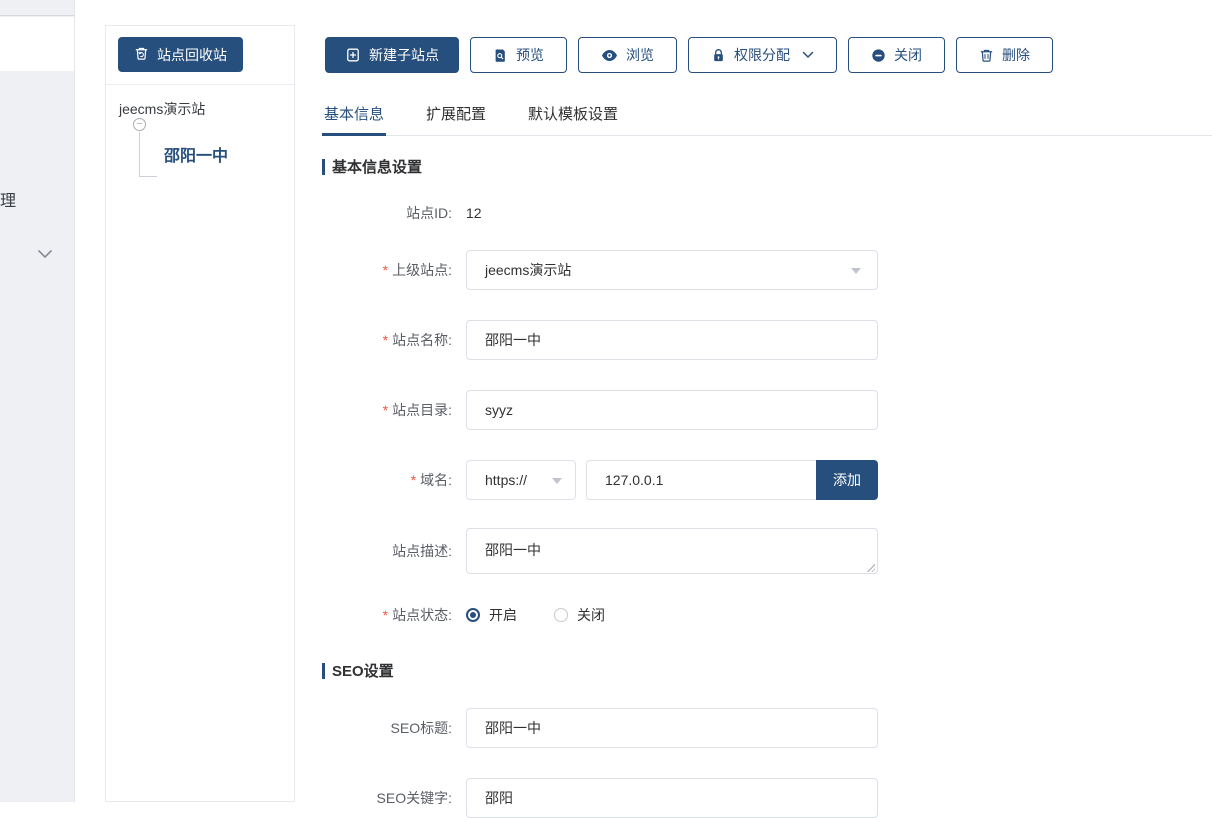 The width and height of the screenshot is (1212, 818). I want to click on site-recycle-bin-button: 站点回收站, so click(180, 54).